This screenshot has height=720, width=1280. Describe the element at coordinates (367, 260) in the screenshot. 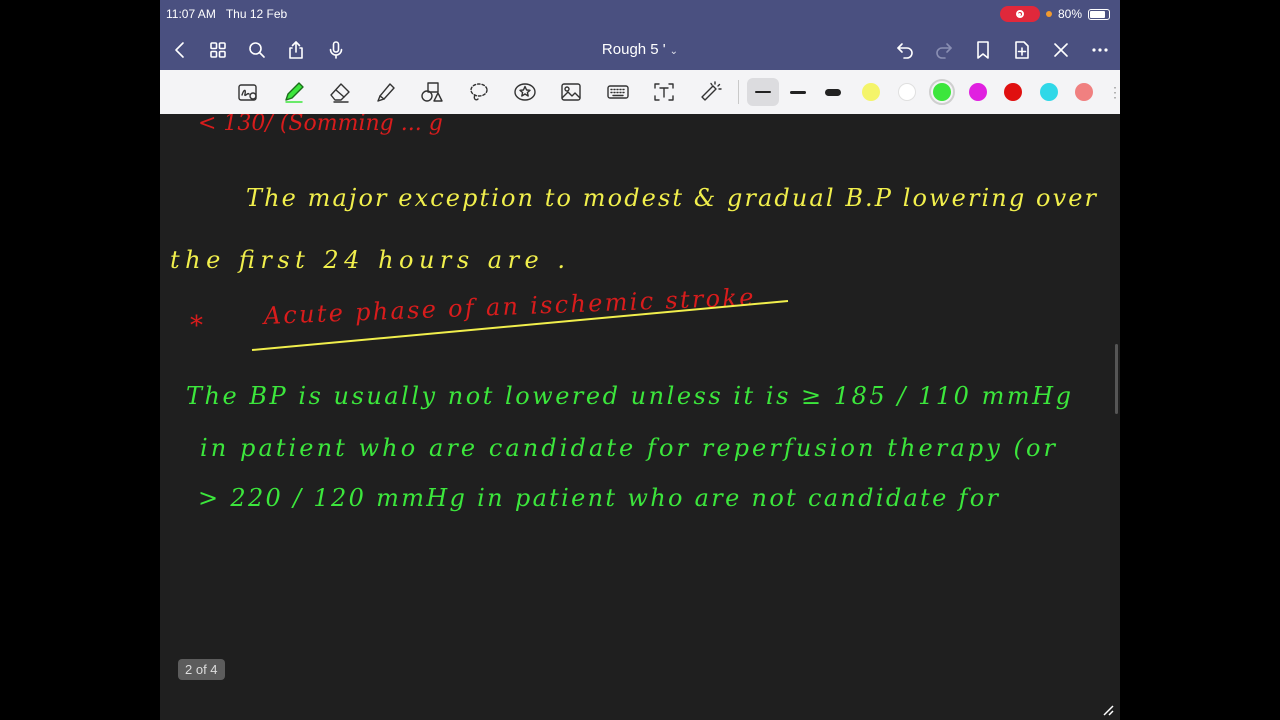

I see `ink-line-yellow-2: the first 24 hours are .` at that location.